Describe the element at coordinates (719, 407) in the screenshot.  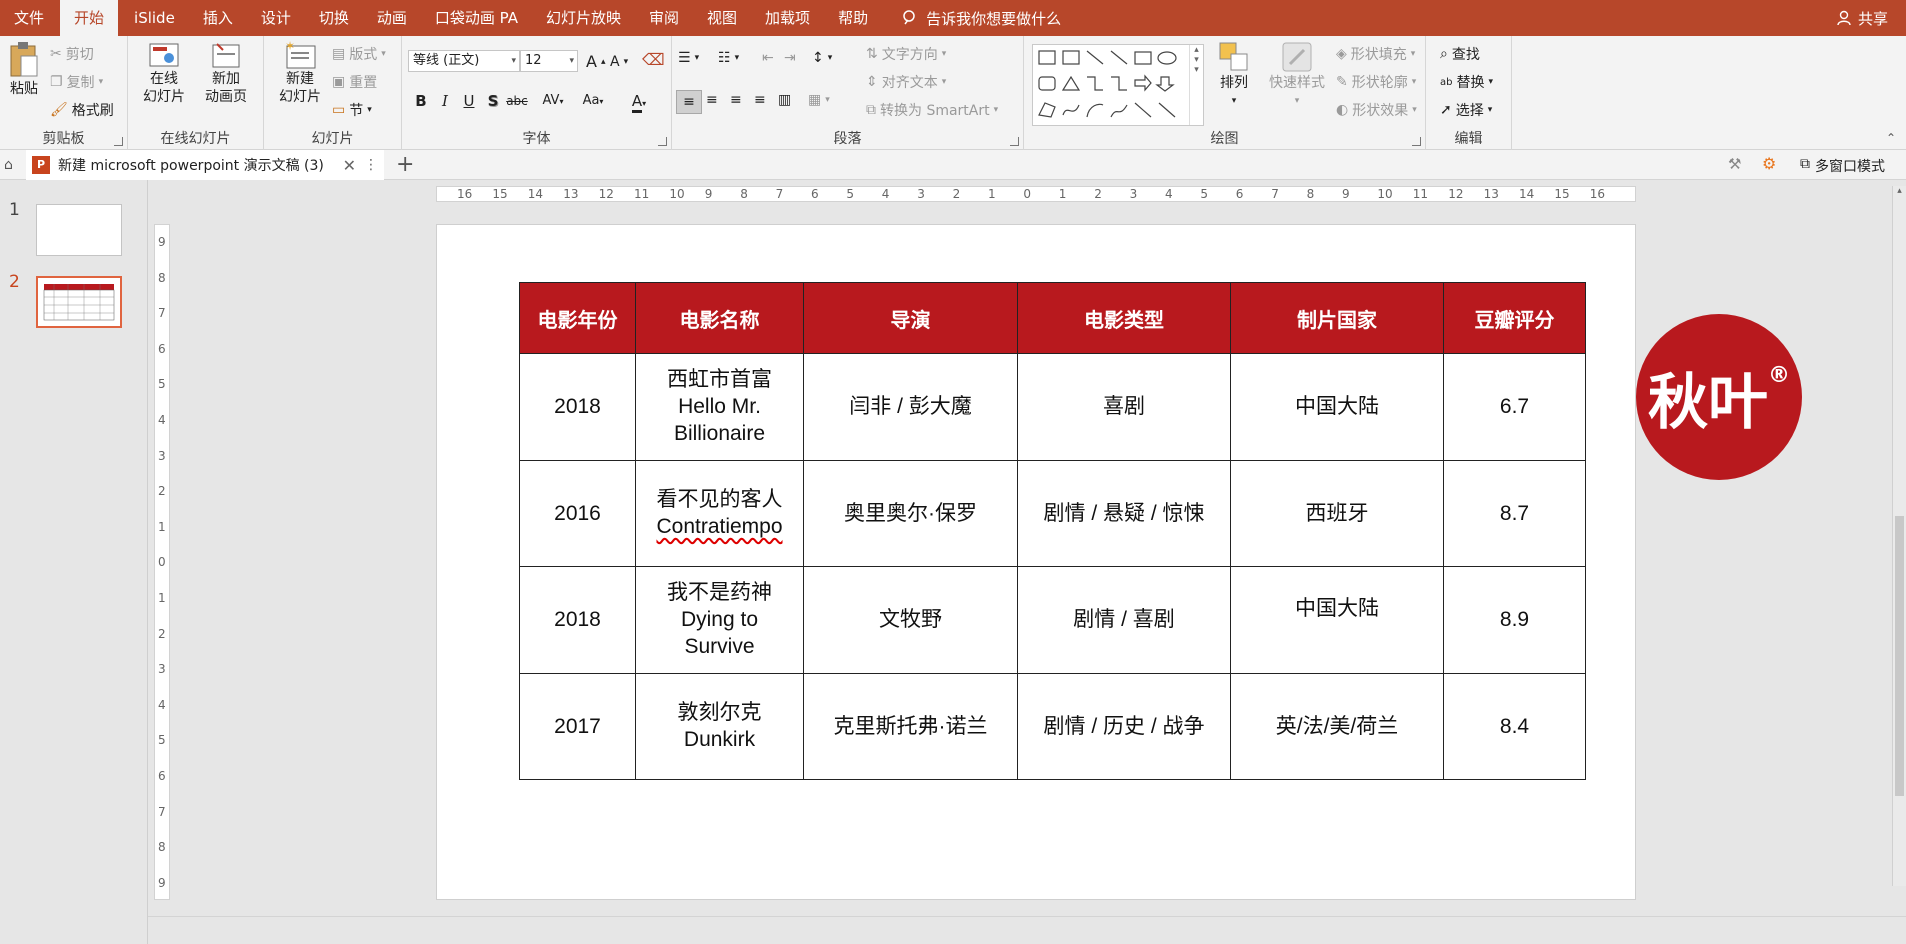
I see `cell-title: 西虹市首富 Hello Mr. Billionaire` at that location.